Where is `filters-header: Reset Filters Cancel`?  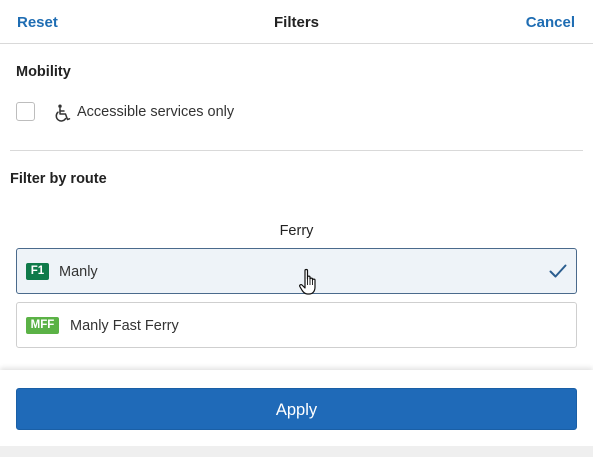 filters-header: Reset Filters Cancel is located at coordinates (296, 22).